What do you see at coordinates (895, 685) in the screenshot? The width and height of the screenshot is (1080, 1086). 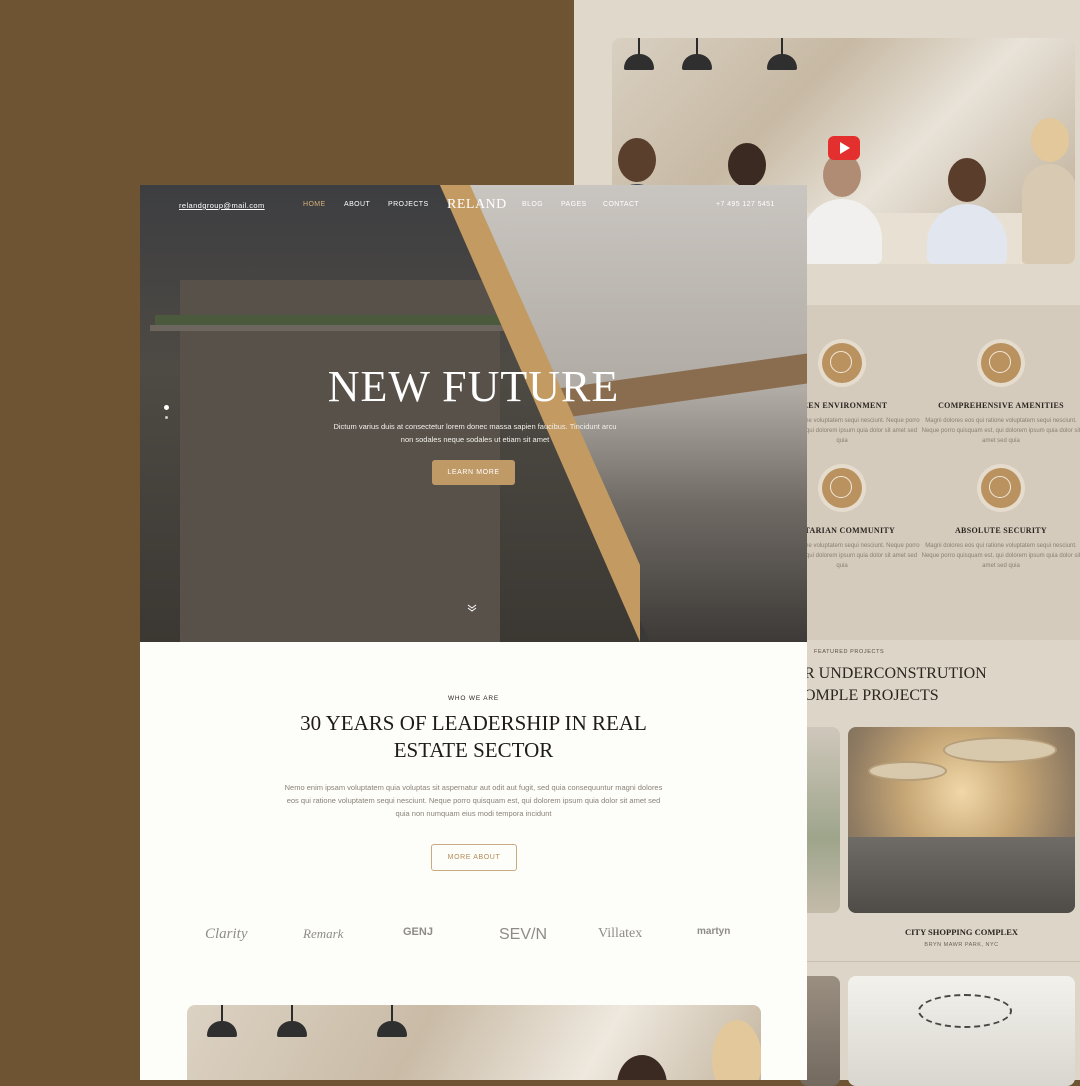 I see `projects-title: R UNDERCONSTRUTION OMPLE PROJECTS` at bounding box center [895, 685].